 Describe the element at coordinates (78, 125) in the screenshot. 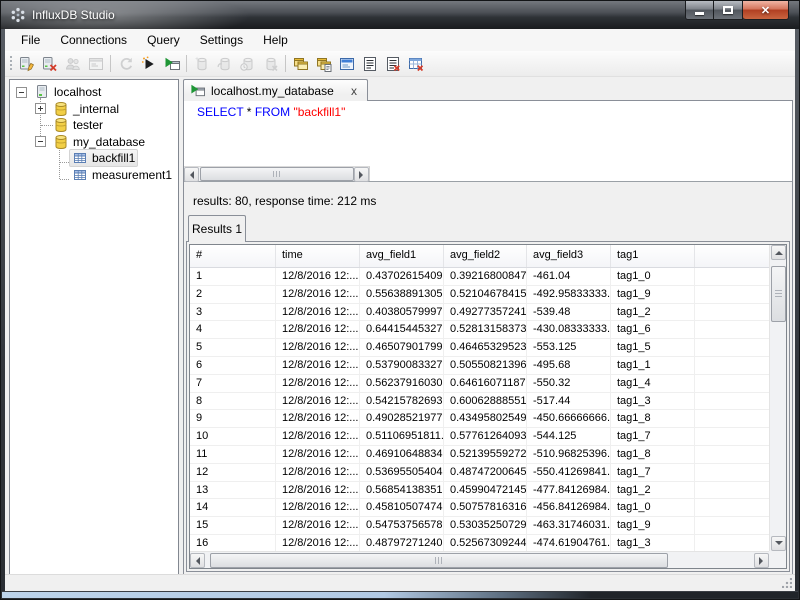

I see `tree-node: tester` at that location.